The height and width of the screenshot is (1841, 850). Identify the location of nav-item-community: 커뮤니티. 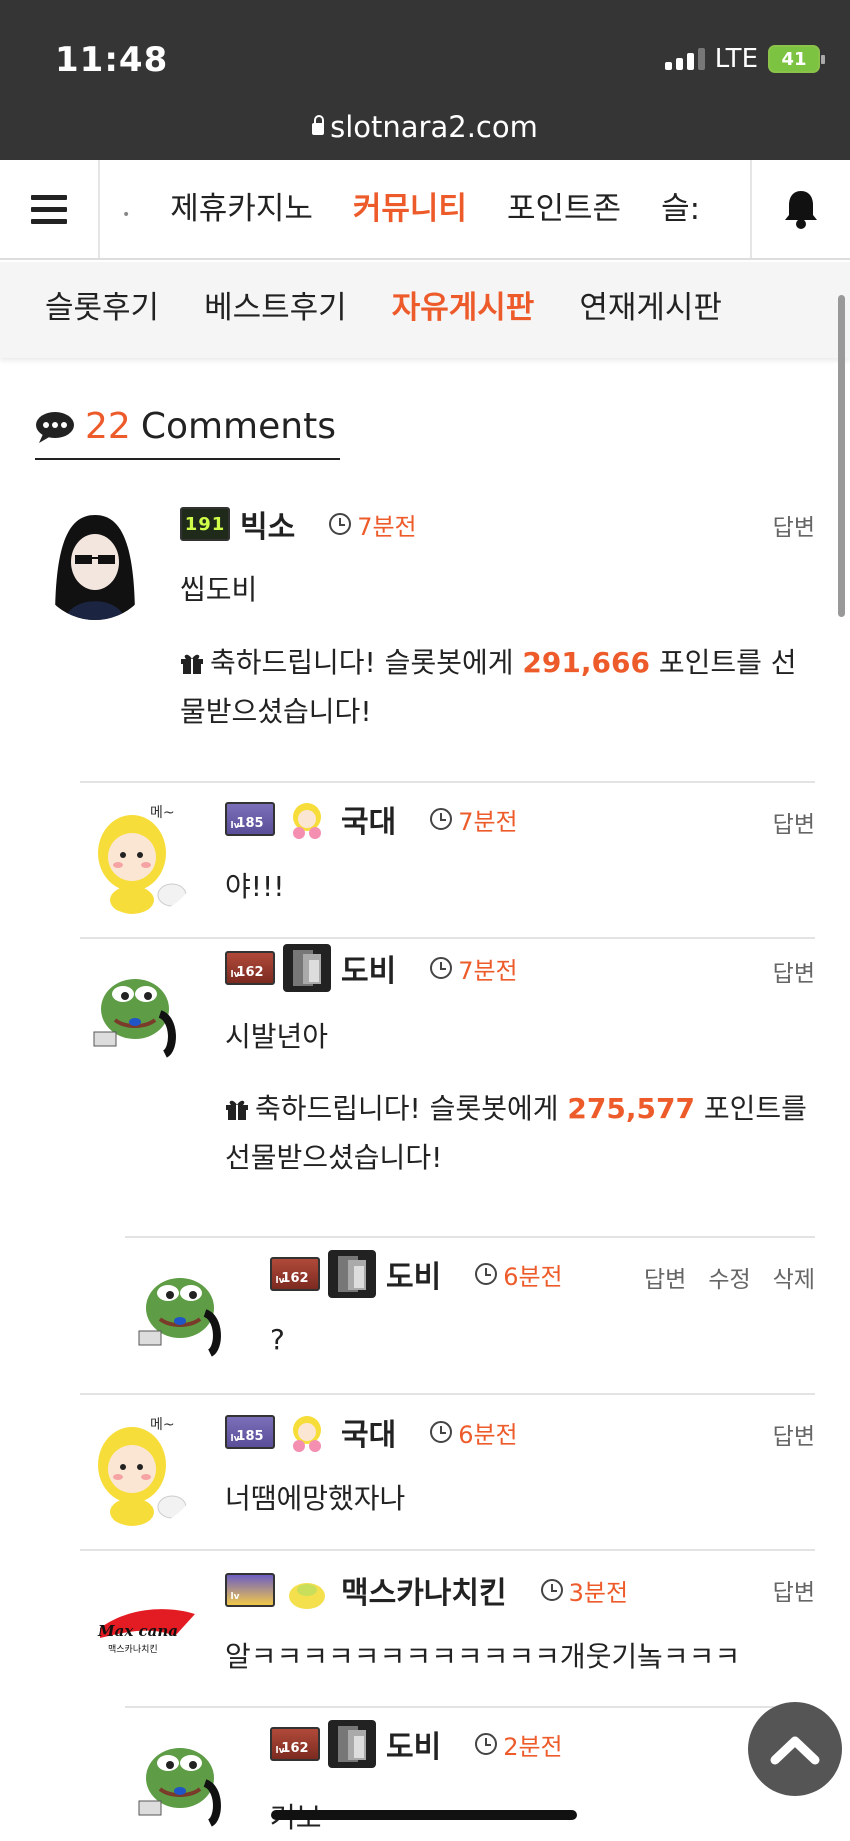
(410, 209).